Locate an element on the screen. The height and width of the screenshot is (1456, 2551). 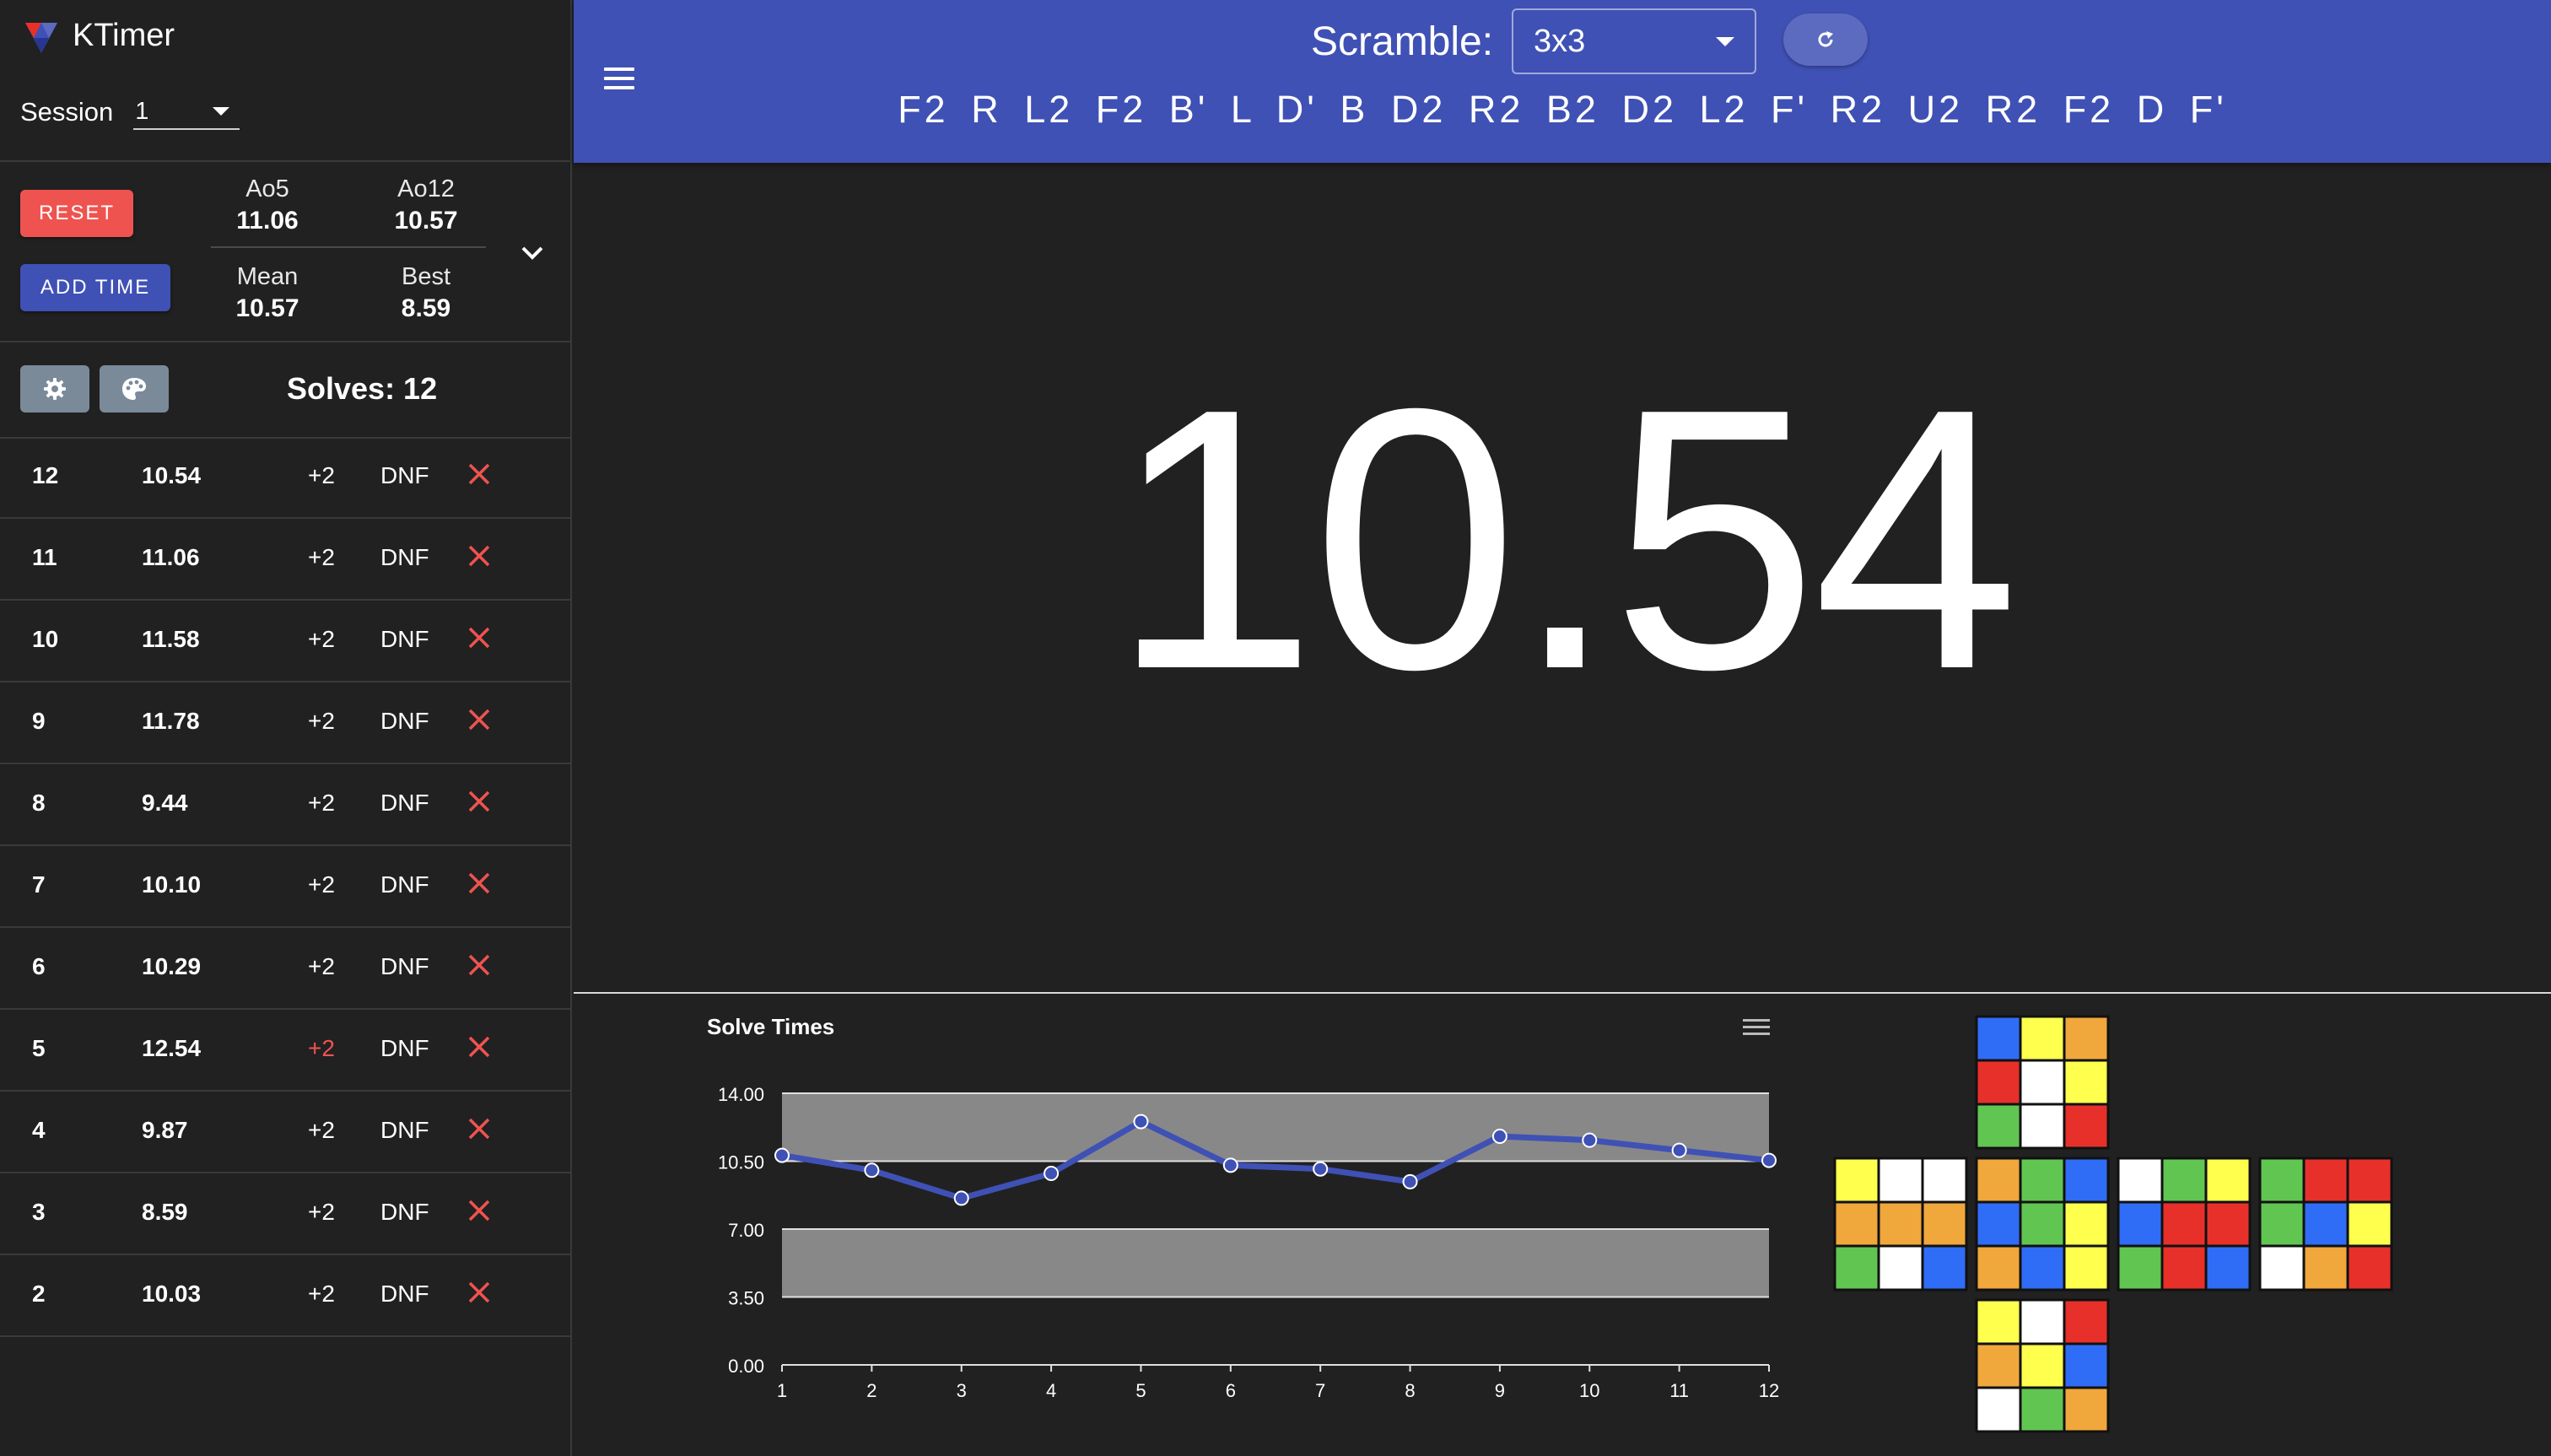
solve-time: 9.87 is located at coordinates (165, 1130).